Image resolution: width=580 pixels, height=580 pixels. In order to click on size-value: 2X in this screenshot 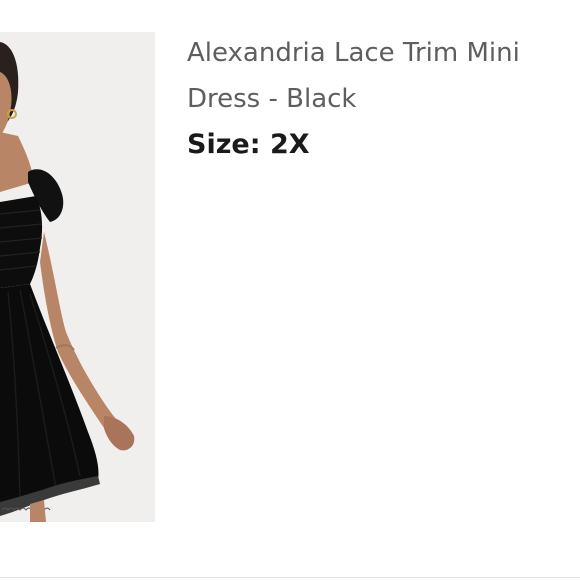, I will do `click(289, 144)`.